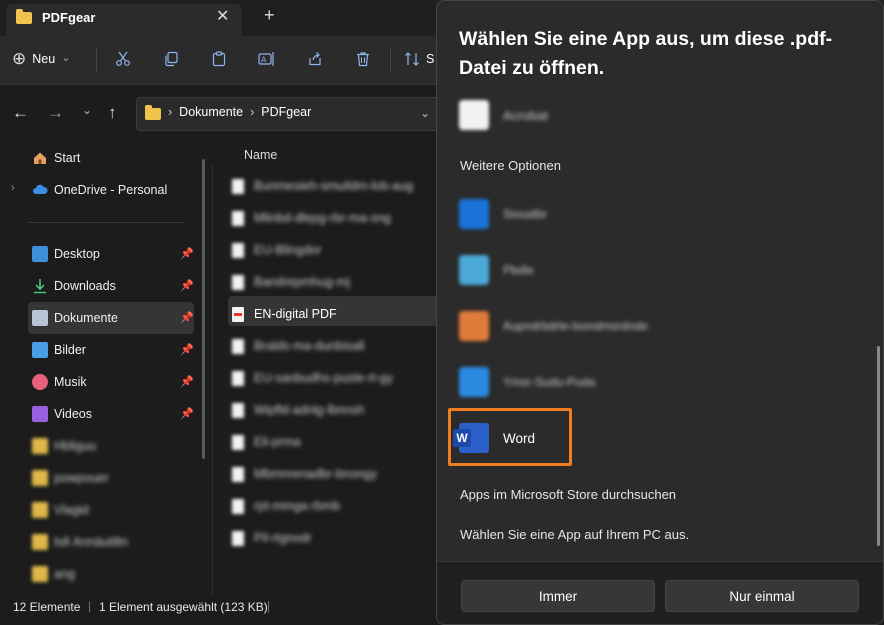 This screenshot has height=625, width=884. Describe the element at coordinates (77, 254) in the screenshot. I see `nav-label: Desktop` at that location.